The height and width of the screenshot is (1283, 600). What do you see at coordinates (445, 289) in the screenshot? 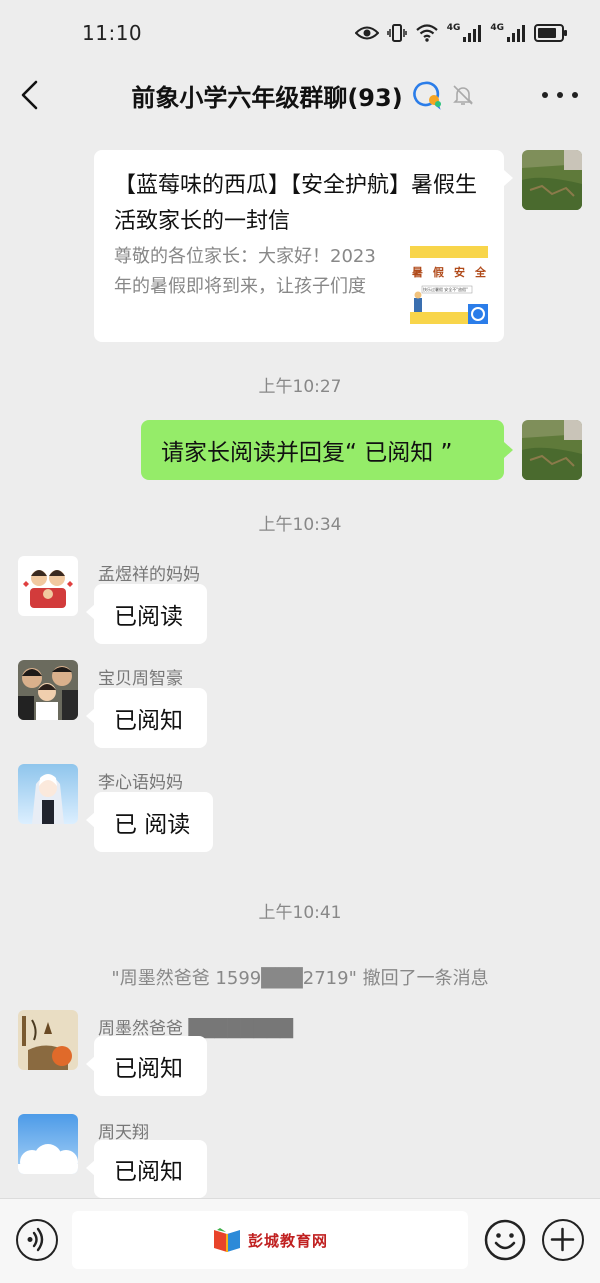
I see `thumb-subtext: 快乐过暑假 安全不"放假"` at bounding box center [445, 289].